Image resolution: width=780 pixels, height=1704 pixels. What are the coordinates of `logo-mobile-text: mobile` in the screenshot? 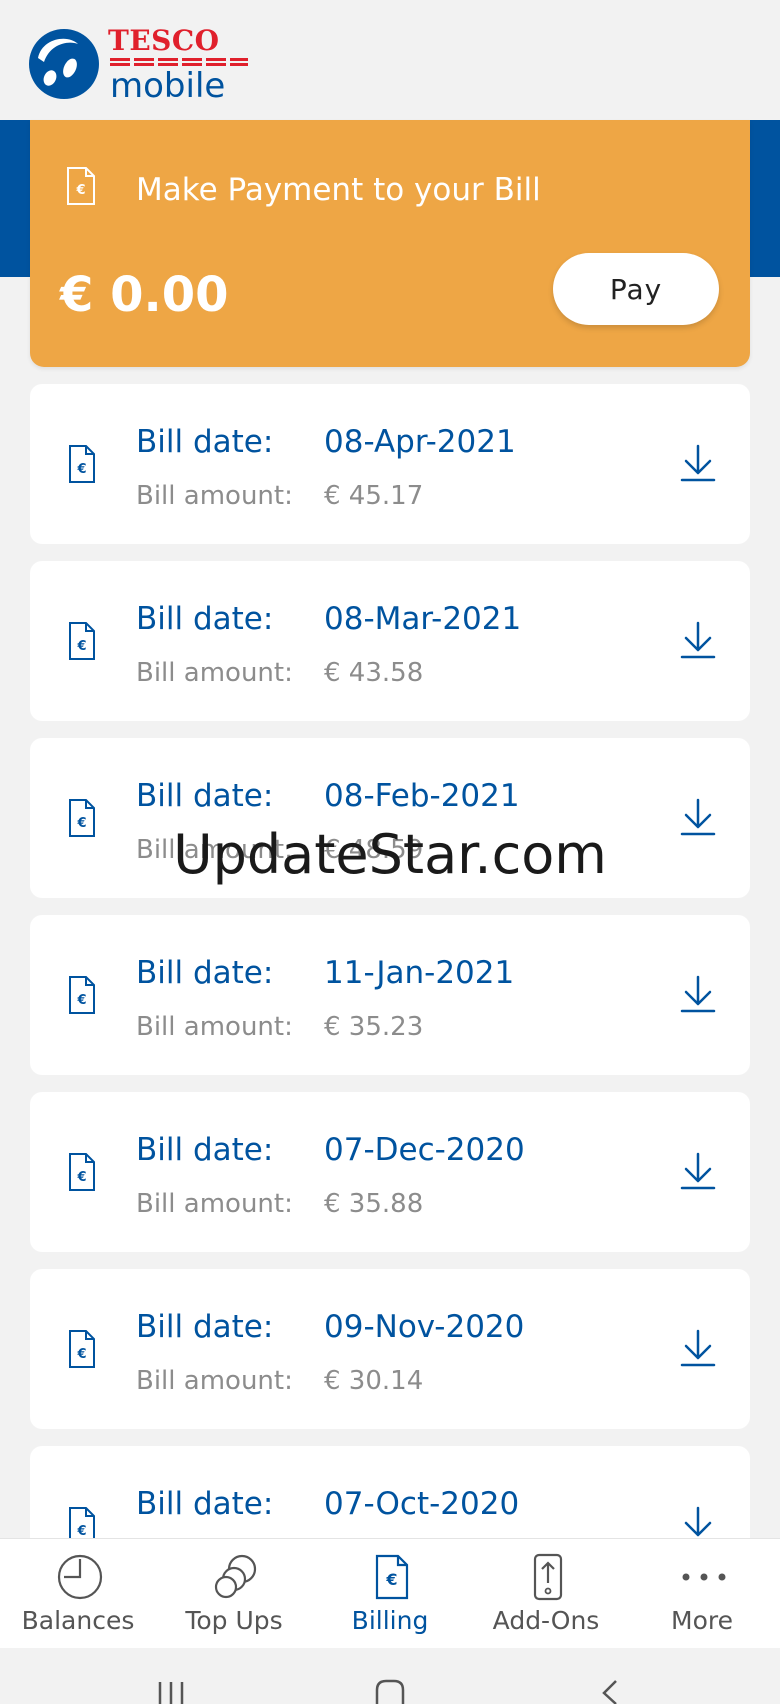 It's located at (168, 86).